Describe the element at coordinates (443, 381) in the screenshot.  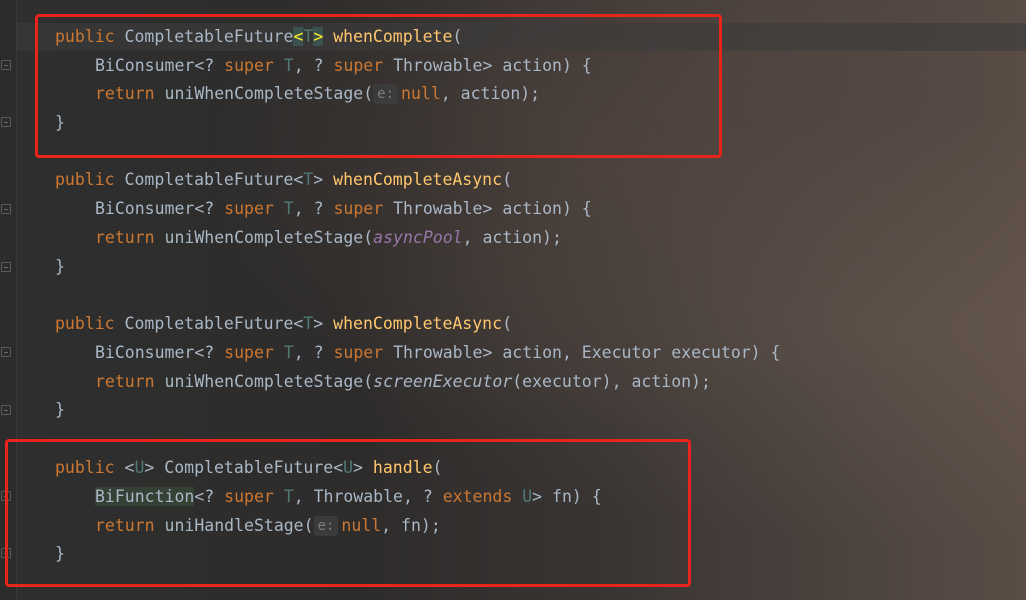
I see `static-method-call: screenExecutor` at that location.